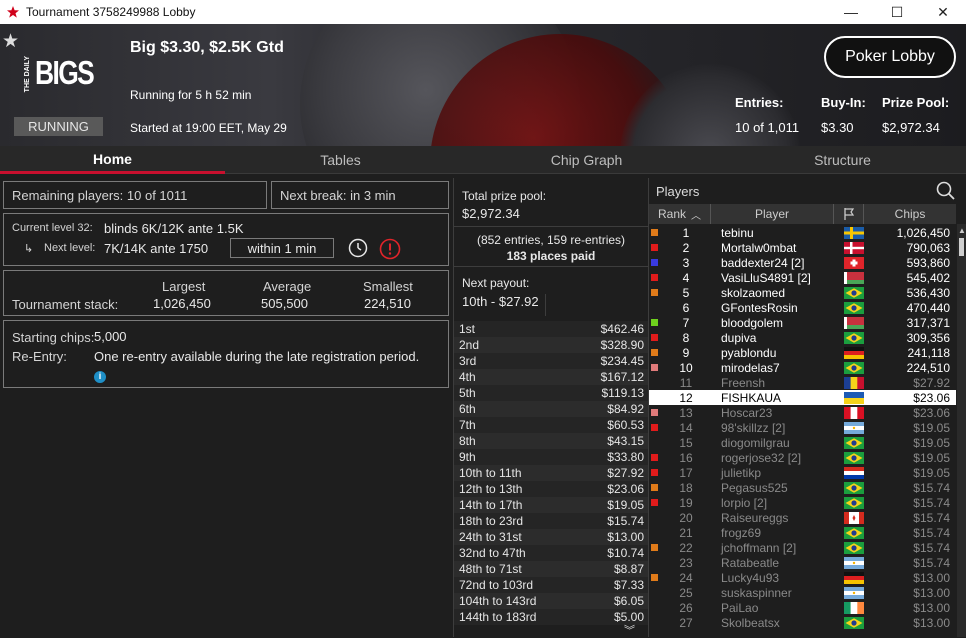 The height and width of the screenshot is (638, 966). Describe the element at coordinates (843, 102) in the screenshot. I see `buyin-label: Buy-In:` at that location.